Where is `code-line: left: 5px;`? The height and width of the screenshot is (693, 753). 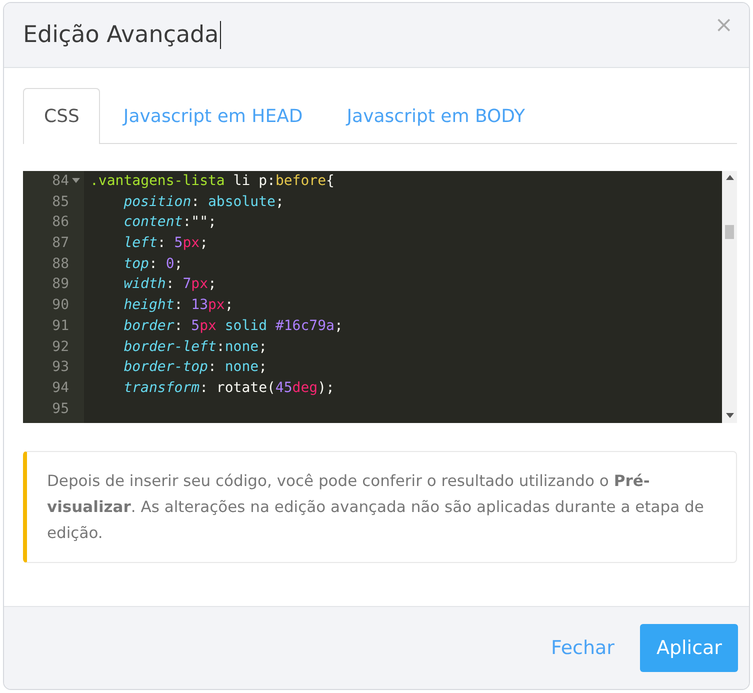 code-line: left: 5px; is located at coordinates (166, 243).